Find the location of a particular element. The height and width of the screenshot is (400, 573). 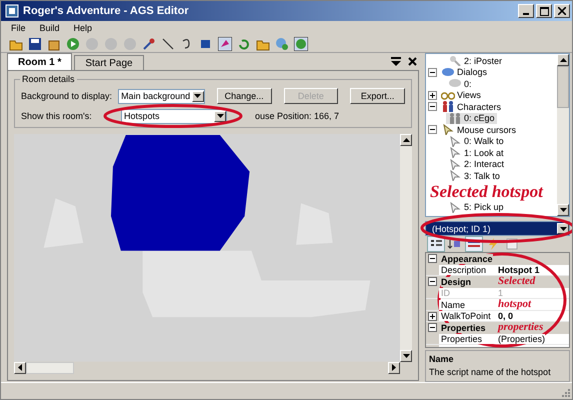

tree-item: Mouse cursors is located at coordinates (478, 130).